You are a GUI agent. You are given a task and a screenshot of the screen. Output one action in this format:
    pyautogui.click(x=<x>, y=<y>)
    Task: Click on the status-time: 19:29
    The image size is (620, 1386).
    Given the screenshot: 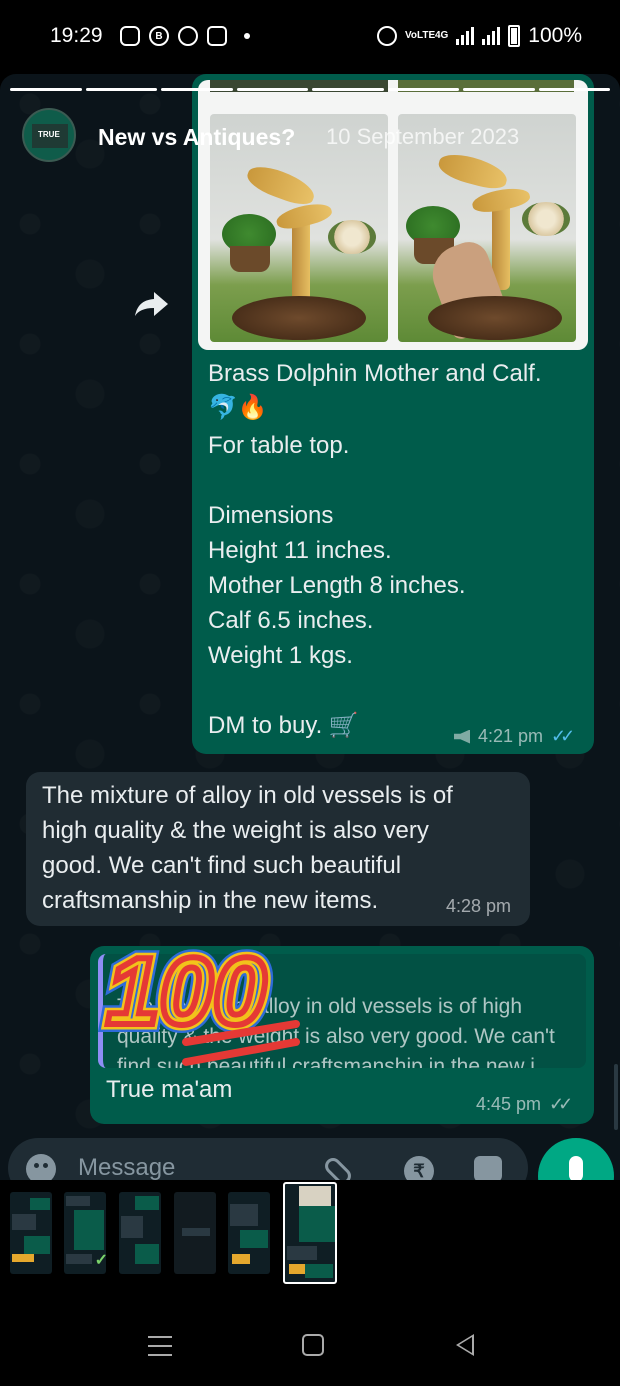 What is the action you would take?
    pyautogui.click(x=76, y=35)
    